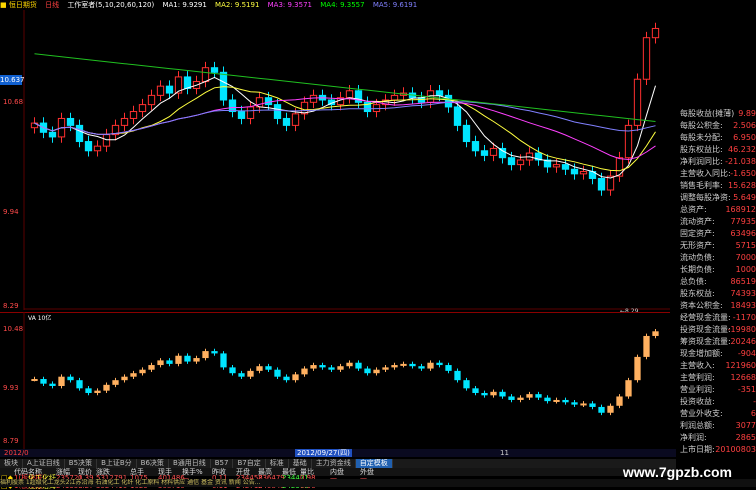 The height and width of the screenshot is (490, 756). I want to click on financial-value: -21.038, so click(740, 161).